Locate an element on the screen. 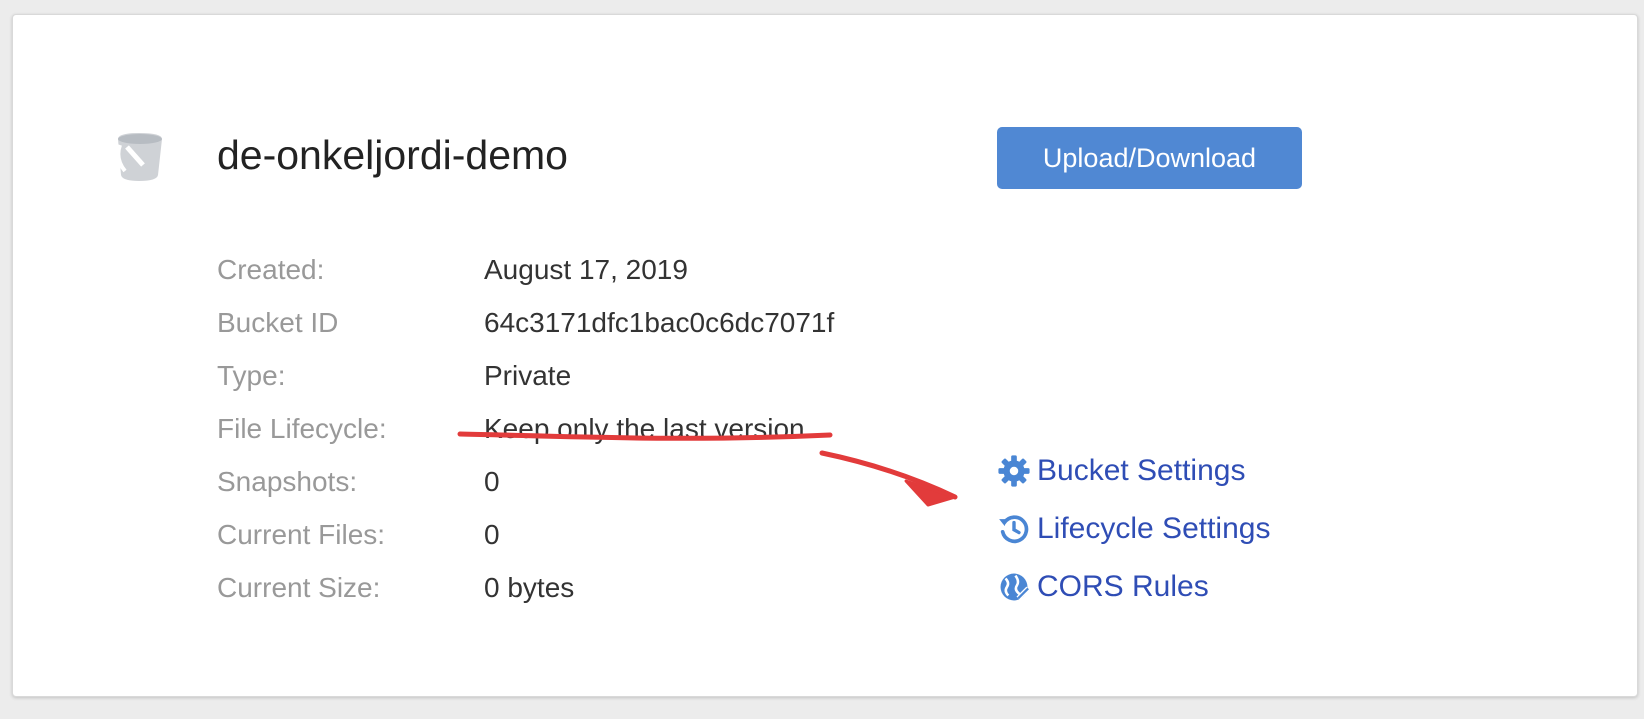  detail-label: Snapshots: is located at coordinates (287, 481).